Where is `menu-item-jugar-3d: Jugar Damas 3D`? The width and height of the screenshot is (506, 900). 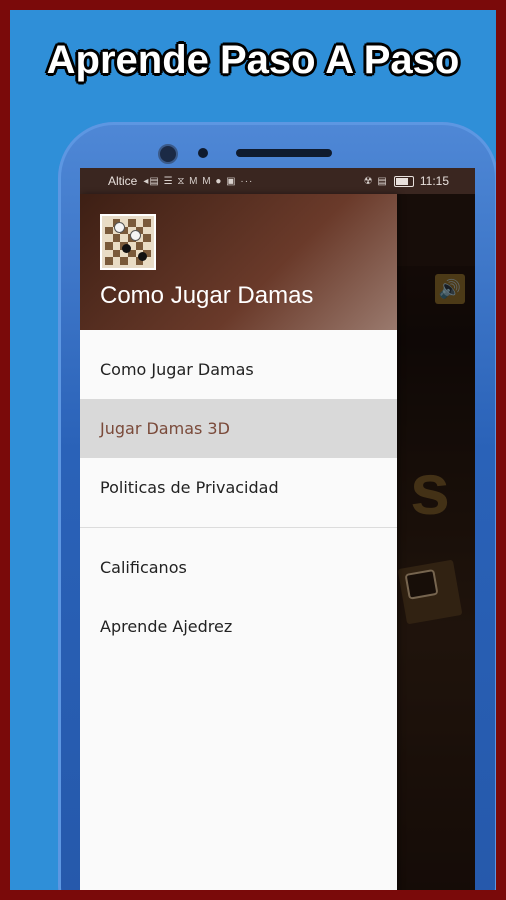 menu-item-jugar-3d: Jugar Damas 3D is located at coordinates (238, 428).